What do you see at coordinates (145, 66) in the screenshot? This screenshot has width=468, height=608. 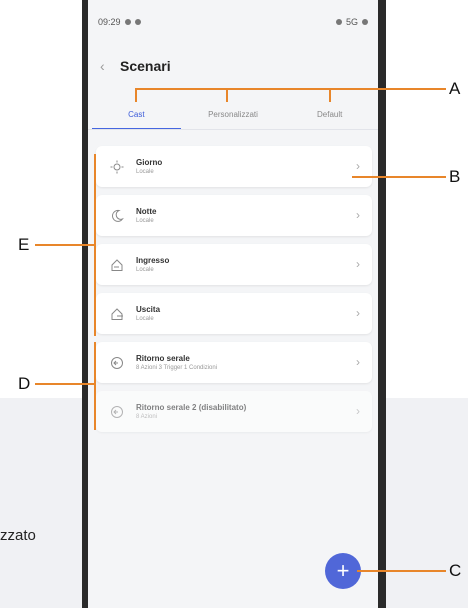 I see `page-title: Scenari` at bounding box center [145, 66].